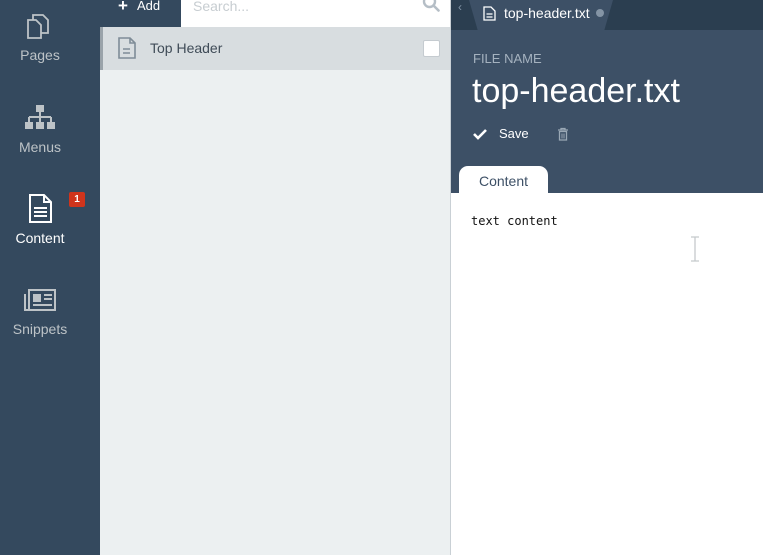  Describe the element at coordinates (489, 13) in the screenshot. I see `file-icon` at that location.